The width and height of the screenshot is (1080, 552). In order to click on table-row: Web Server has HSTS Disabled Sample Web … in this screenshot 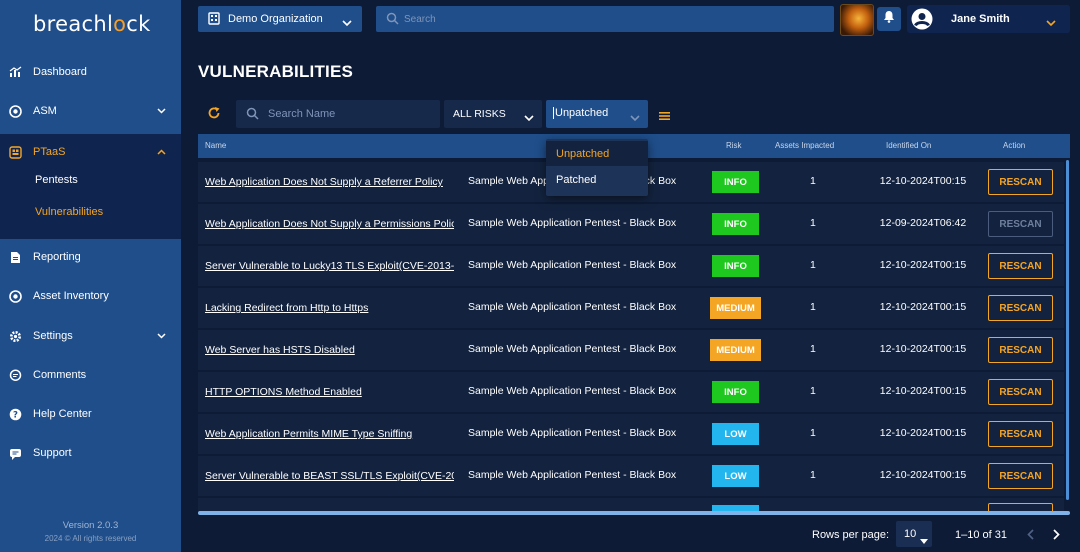, I will do `click(631, 350)`.